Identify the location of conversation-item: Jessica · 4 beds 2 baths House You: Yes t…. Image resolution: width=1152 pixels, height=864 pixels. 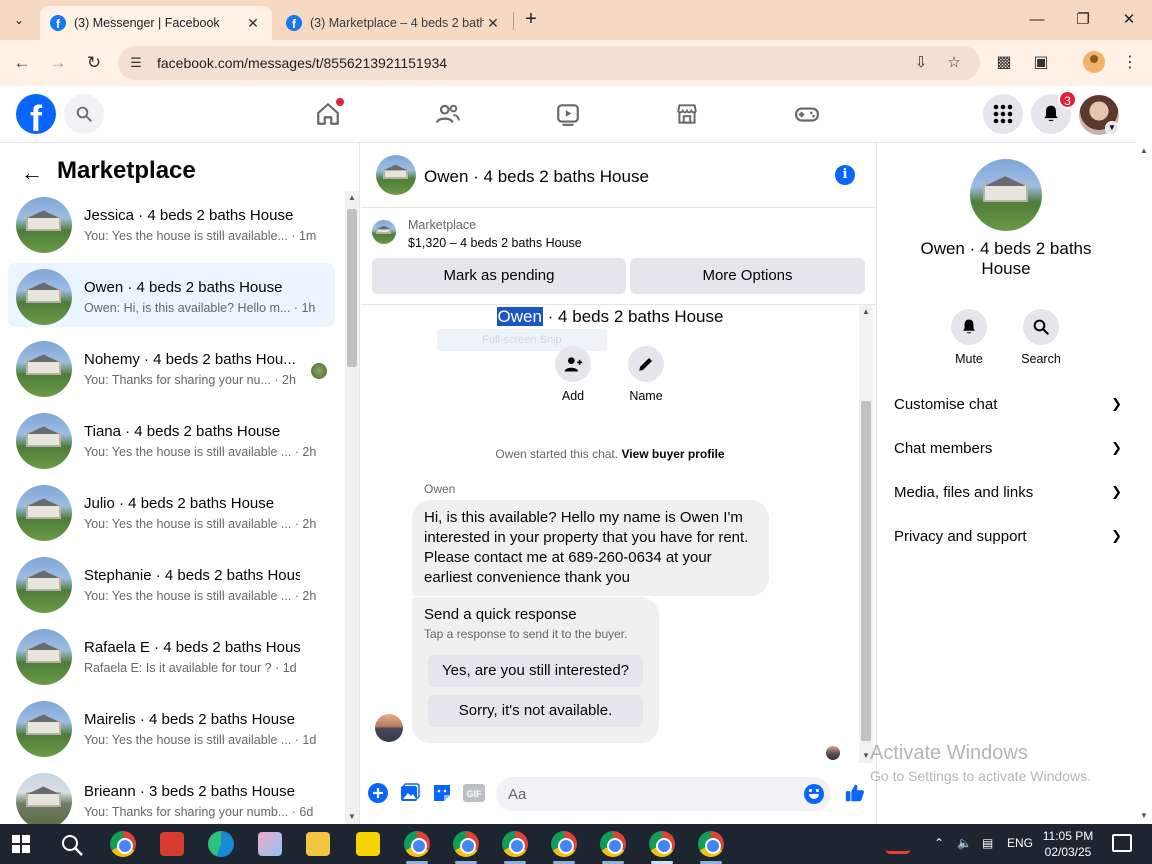
(171, 223).